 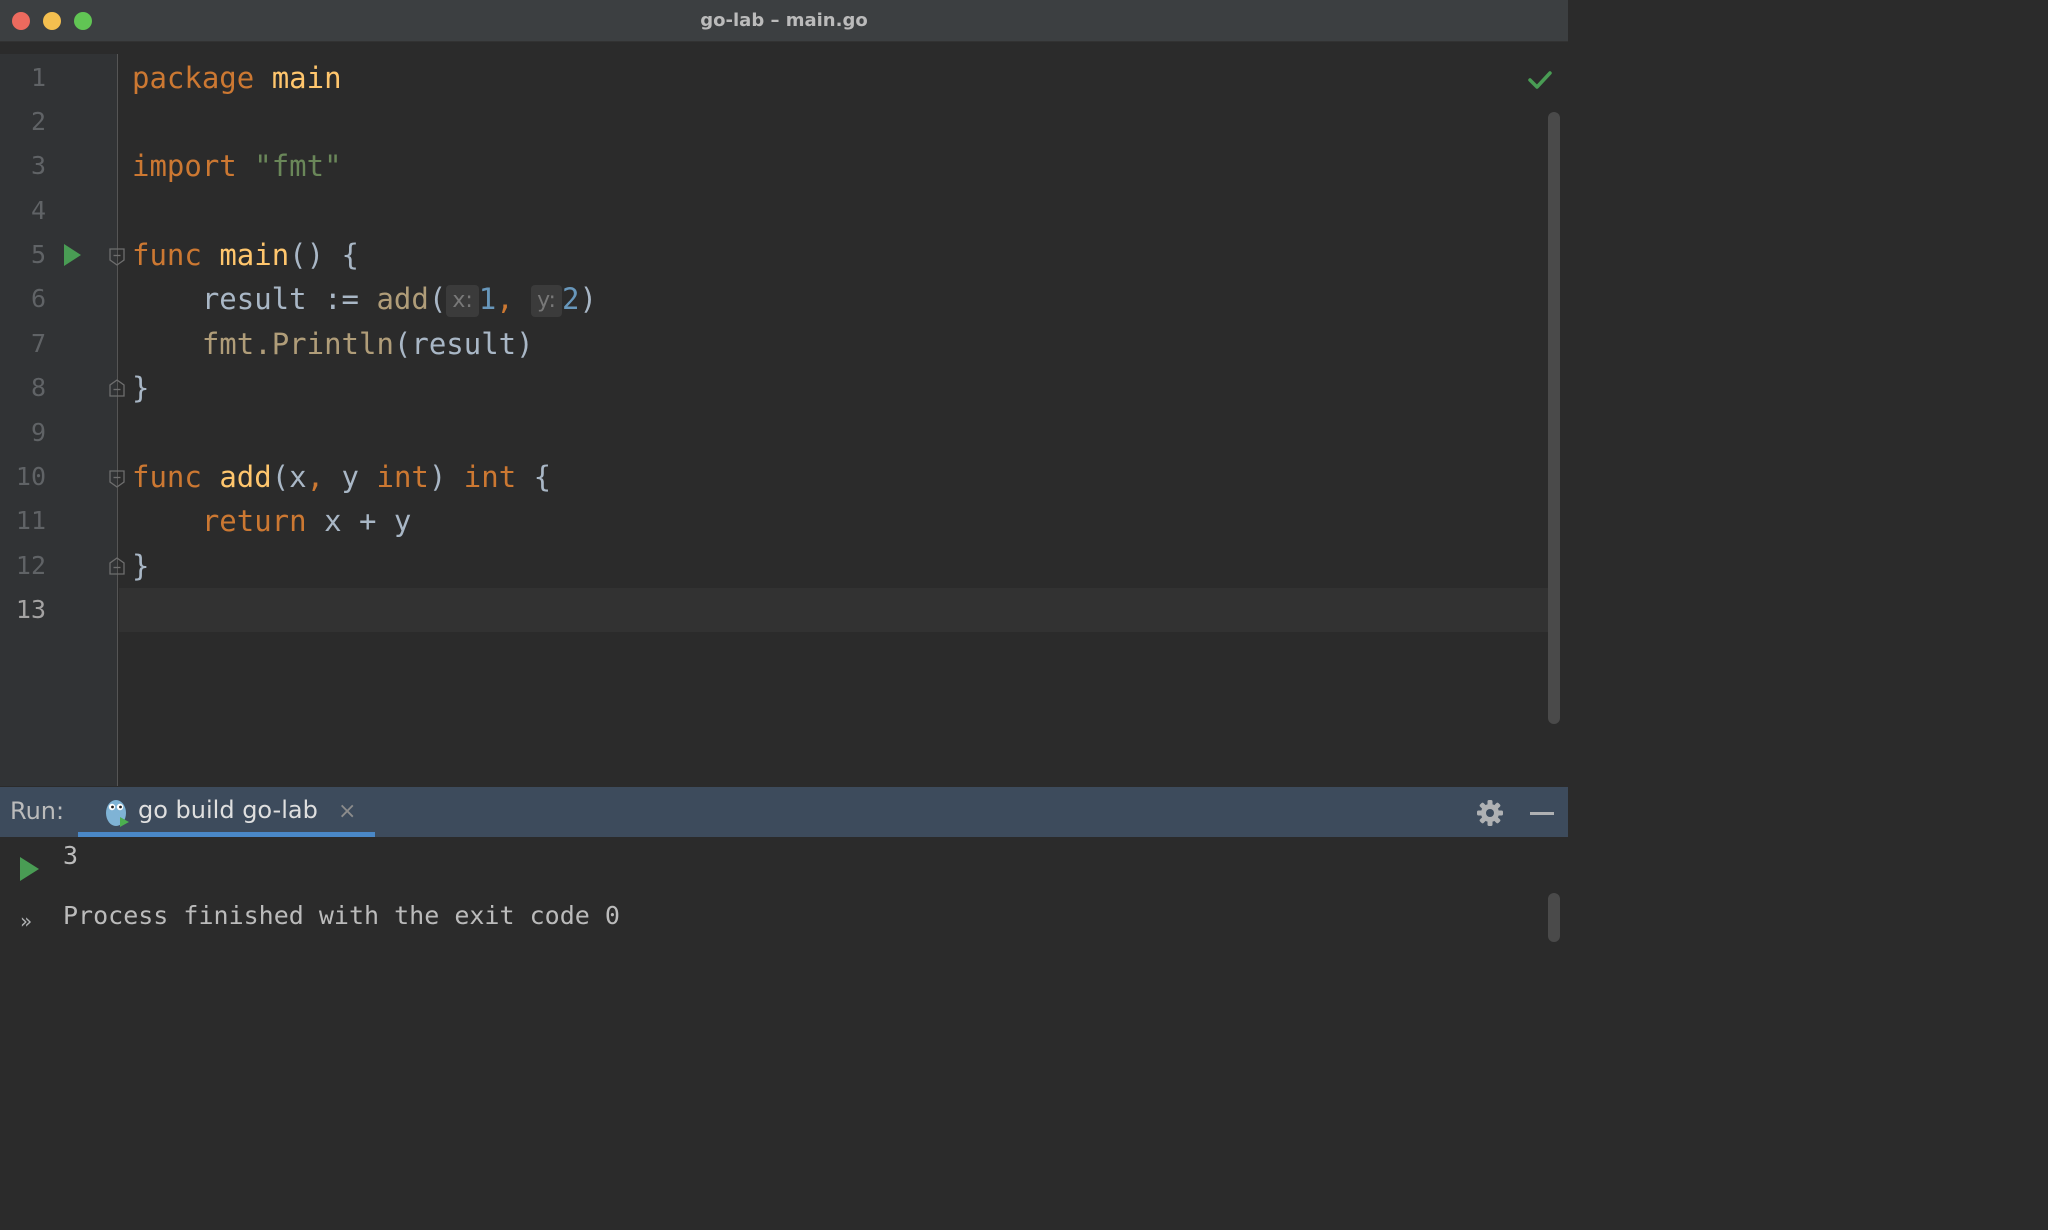 What do you see at coordinates (254, 299) in the screenshot?
I see `identifier: result` at bounding box center [254, 299].